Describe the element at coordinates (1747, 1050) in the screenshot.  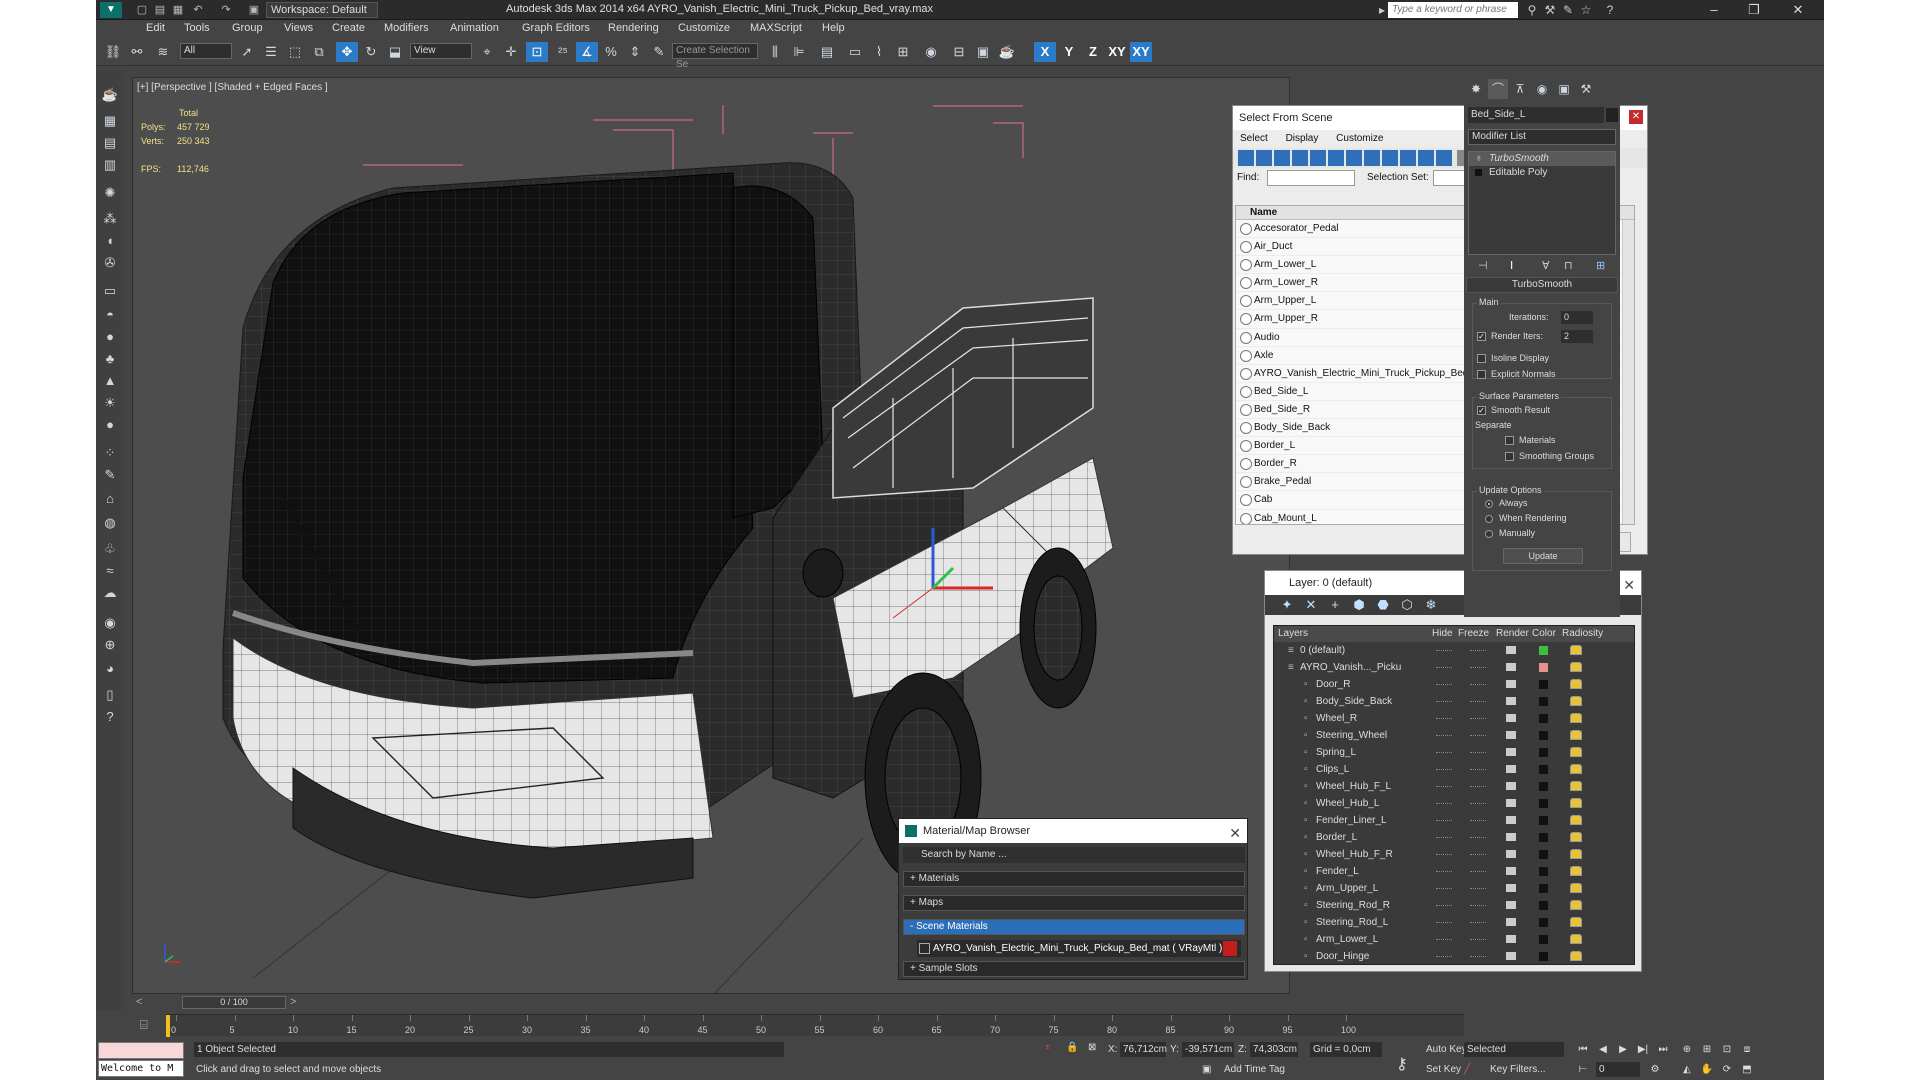
I see `zoom-extents-all-icon: ⧈` at that location.